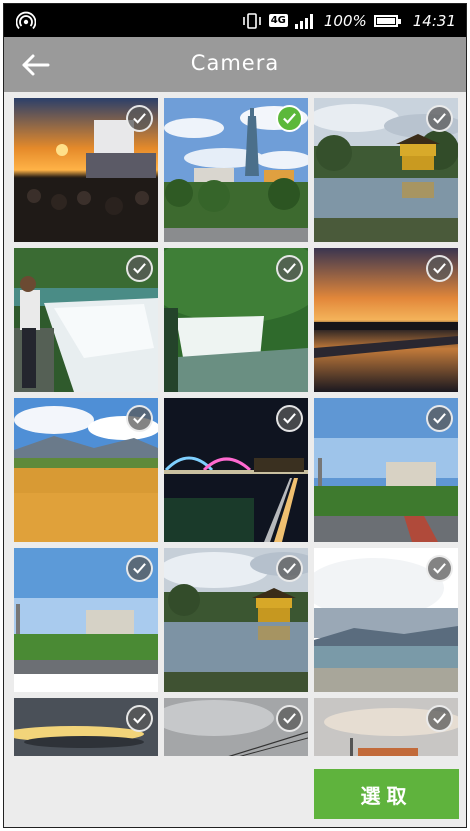 This screenshot has height=831, width=470. I want to click on clock: 14:31, so click(434, 20).